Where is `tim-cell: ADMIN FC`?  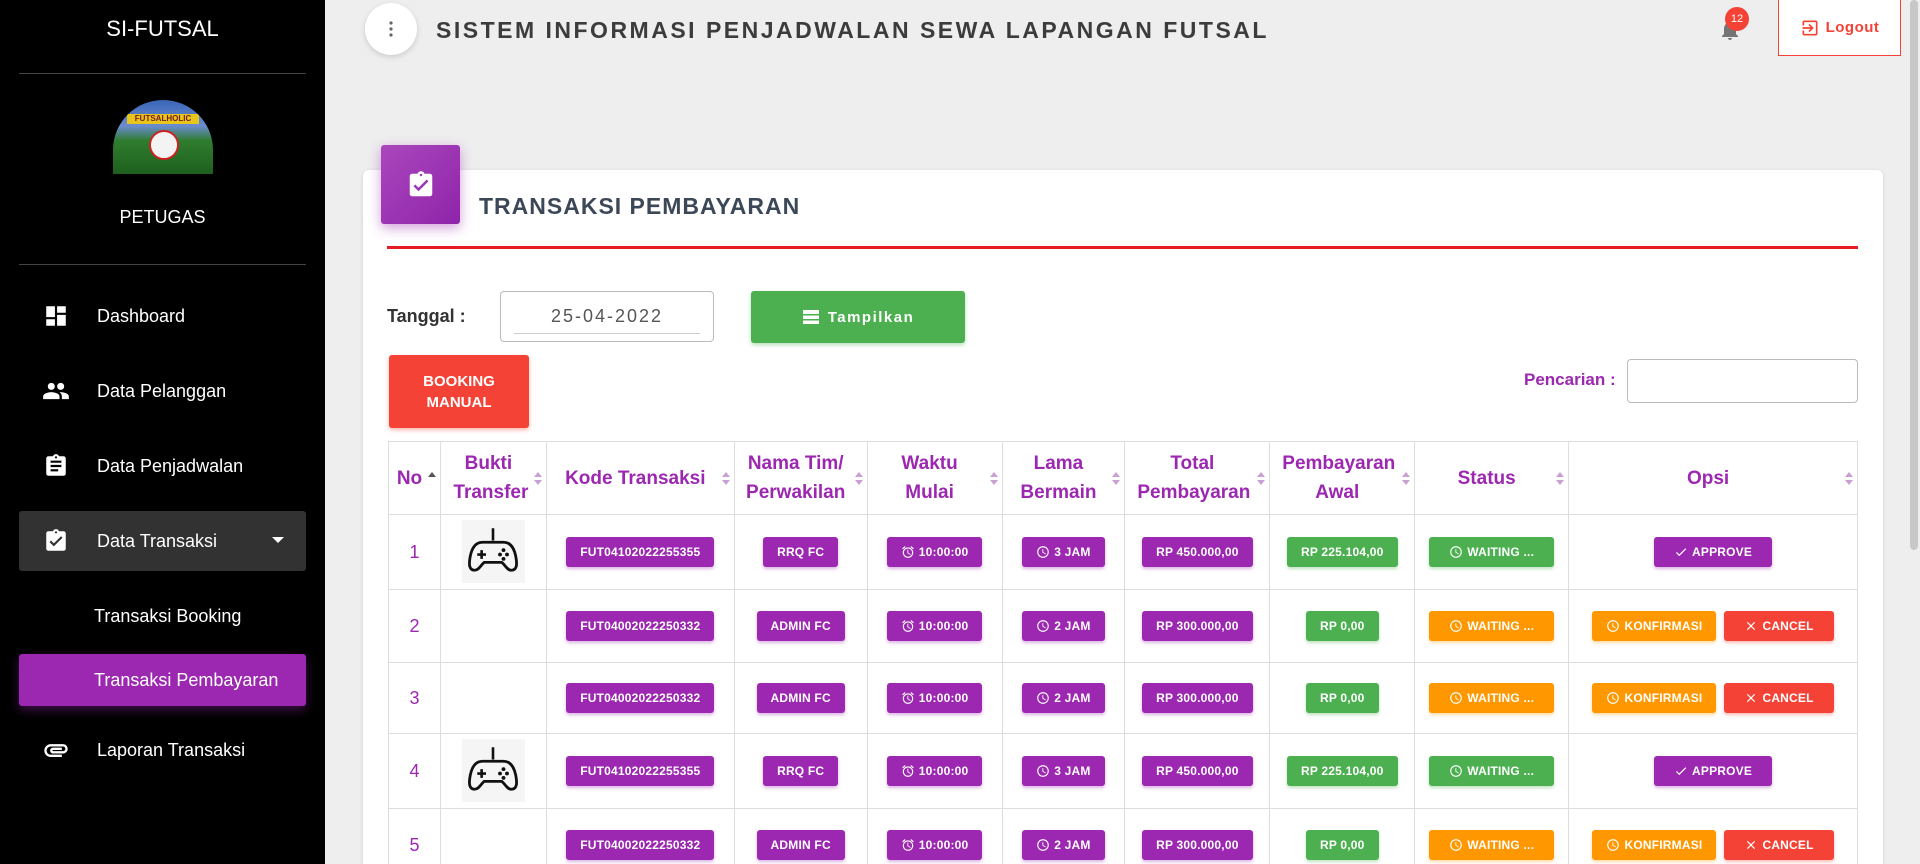
tim-cell: ADMIN FC is located at coordinates (800, 698).